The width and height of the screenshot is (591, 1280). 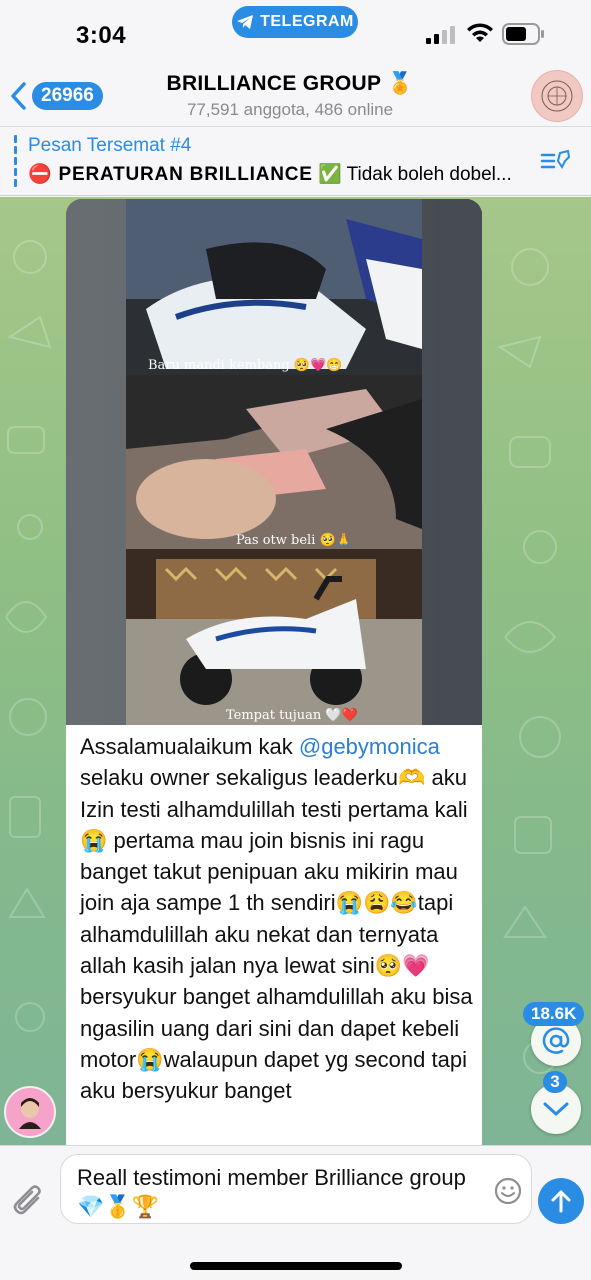 I want to click on group-subtitle: 77,591 anggota, 486 online, so click(x=290, y=109).